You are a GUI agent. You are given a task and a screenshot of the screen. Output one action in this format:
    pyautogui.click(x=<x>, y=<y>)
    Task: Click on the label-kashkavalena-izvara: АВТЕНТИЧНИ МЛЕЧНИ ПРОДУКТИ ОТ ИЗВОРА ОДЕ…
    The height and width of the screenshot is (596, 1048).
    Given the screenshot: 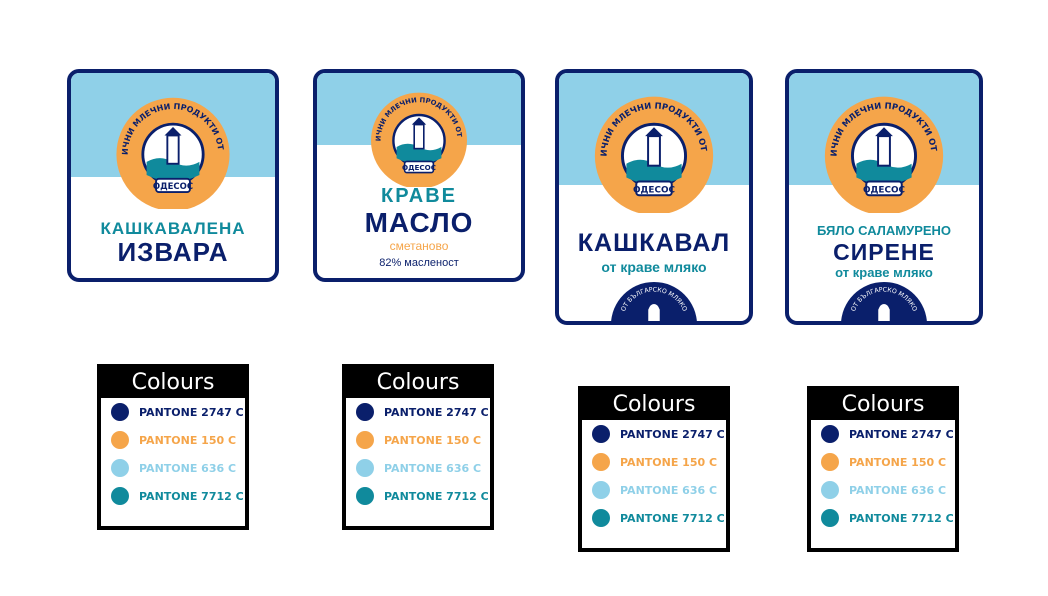 What is the action you would take?
    pyautogui.click(x=173, y=175)
    